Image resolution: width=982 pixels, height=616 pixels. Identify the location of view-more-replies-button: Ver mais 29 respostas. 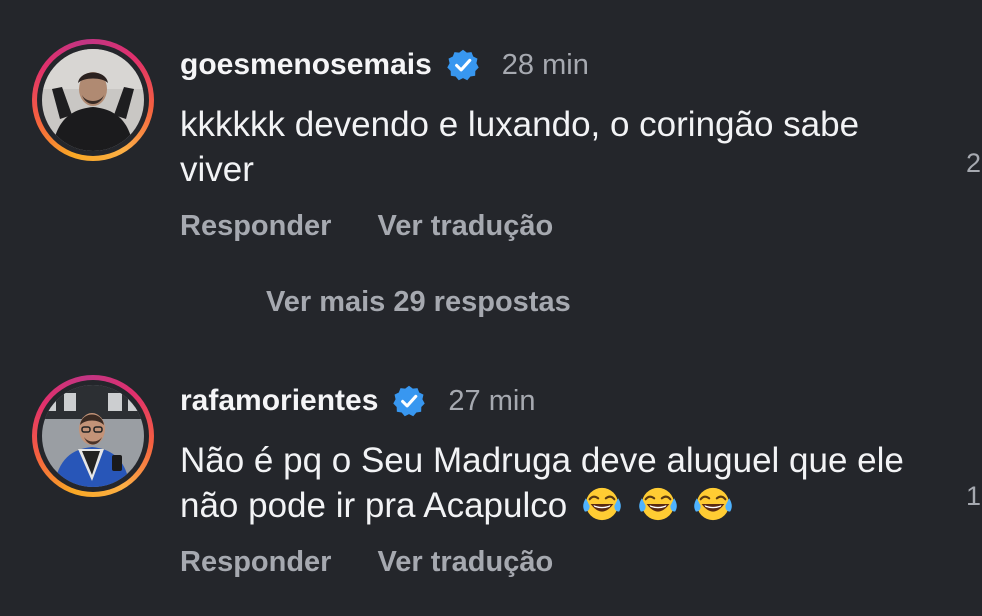
(418, 302).